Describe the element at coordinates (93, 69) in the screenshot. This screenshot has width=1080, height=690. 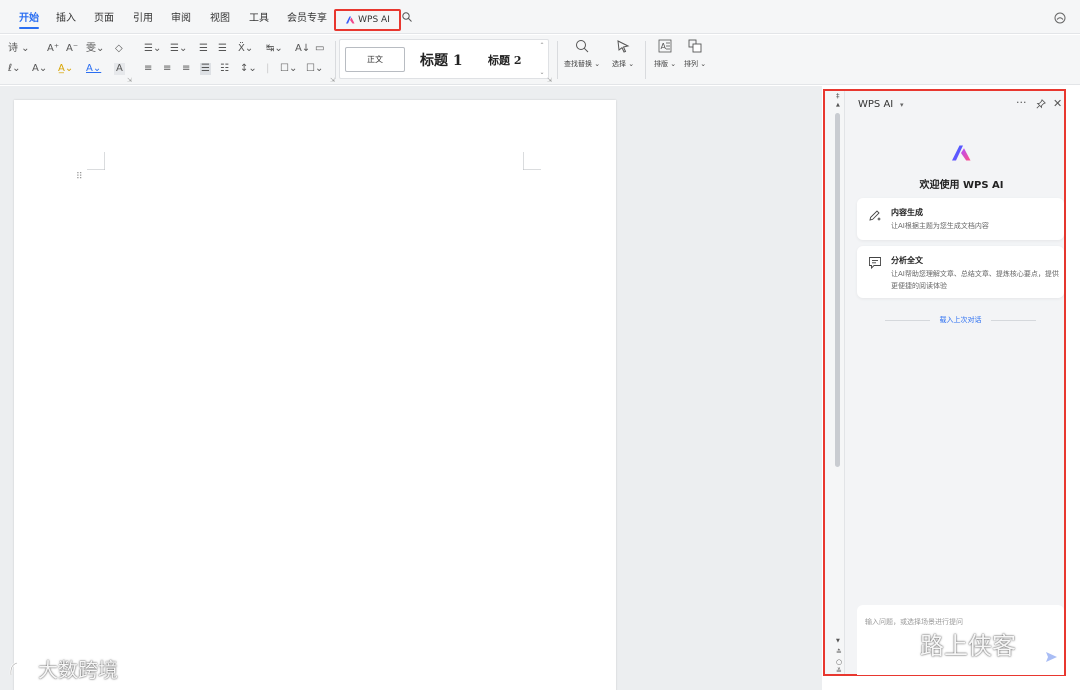
I see `font-color-icon: A⌄` at that location.